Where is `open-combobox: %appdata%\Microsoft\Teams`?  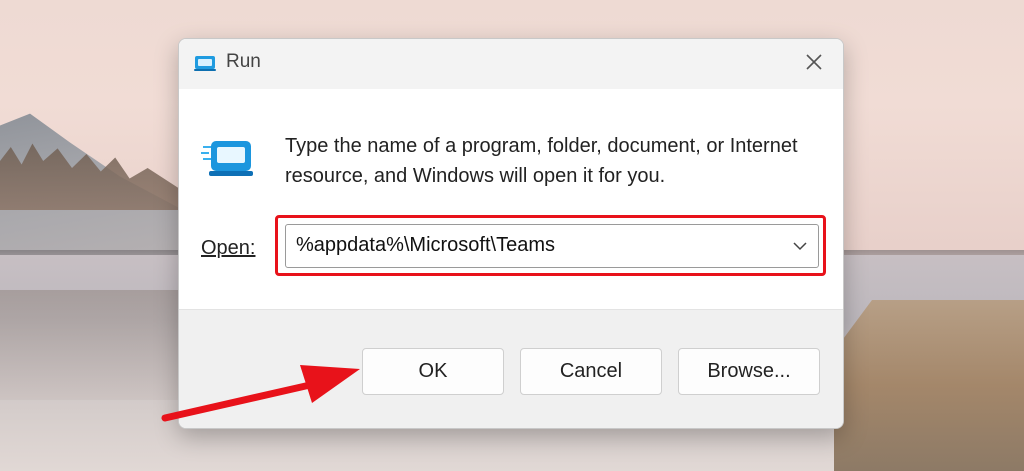
open-combobox: %appdata%\Microsoft\Teams is located at coordinates (552, 246).